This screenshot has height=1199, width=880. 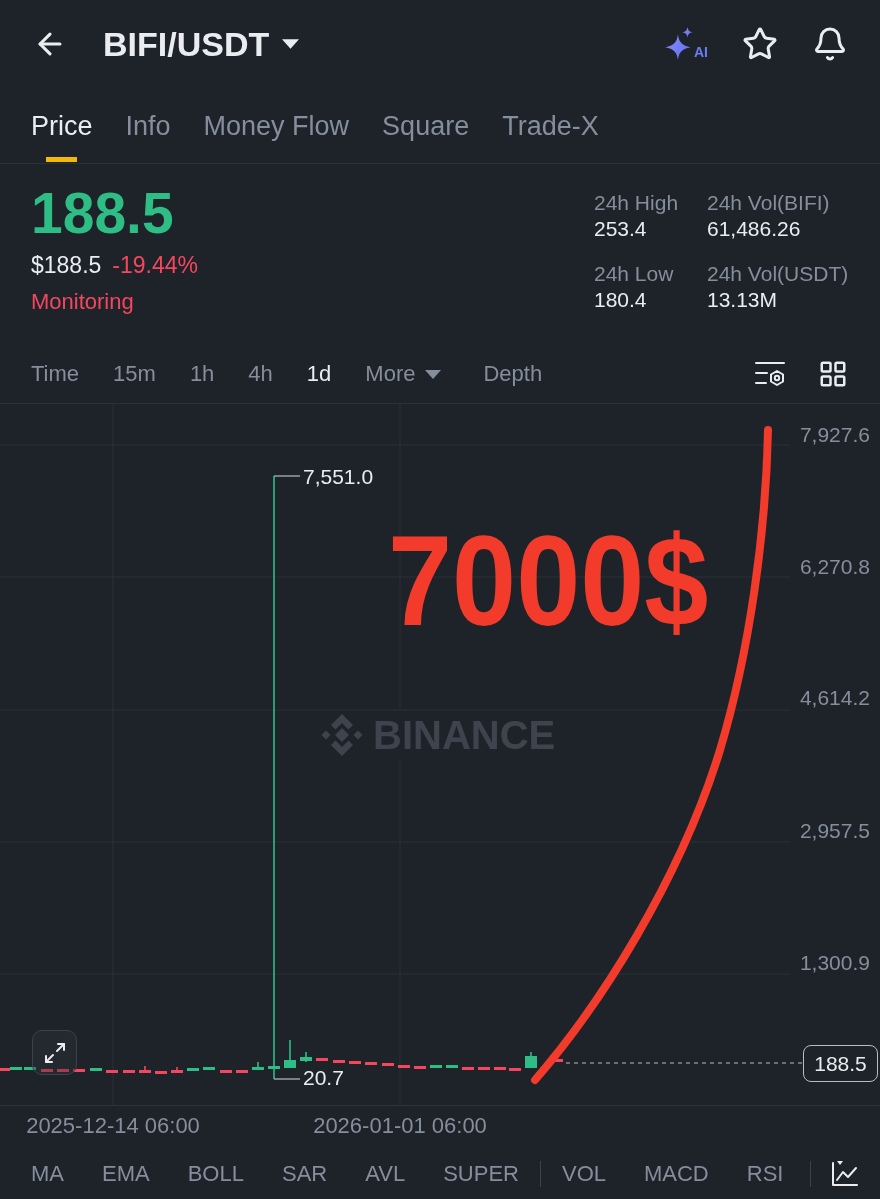 I want to click on stat-label: 24h Vol(BIFI), so click(x=769, y=203).